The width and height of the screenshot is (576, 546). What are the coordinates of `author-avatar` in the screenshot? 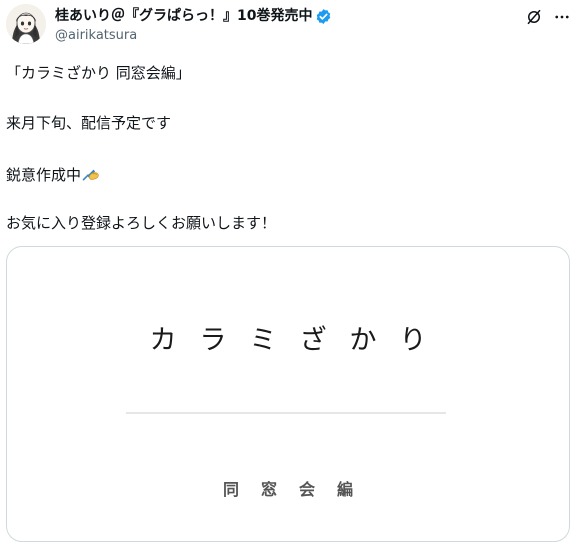 It's located at (26, 24).